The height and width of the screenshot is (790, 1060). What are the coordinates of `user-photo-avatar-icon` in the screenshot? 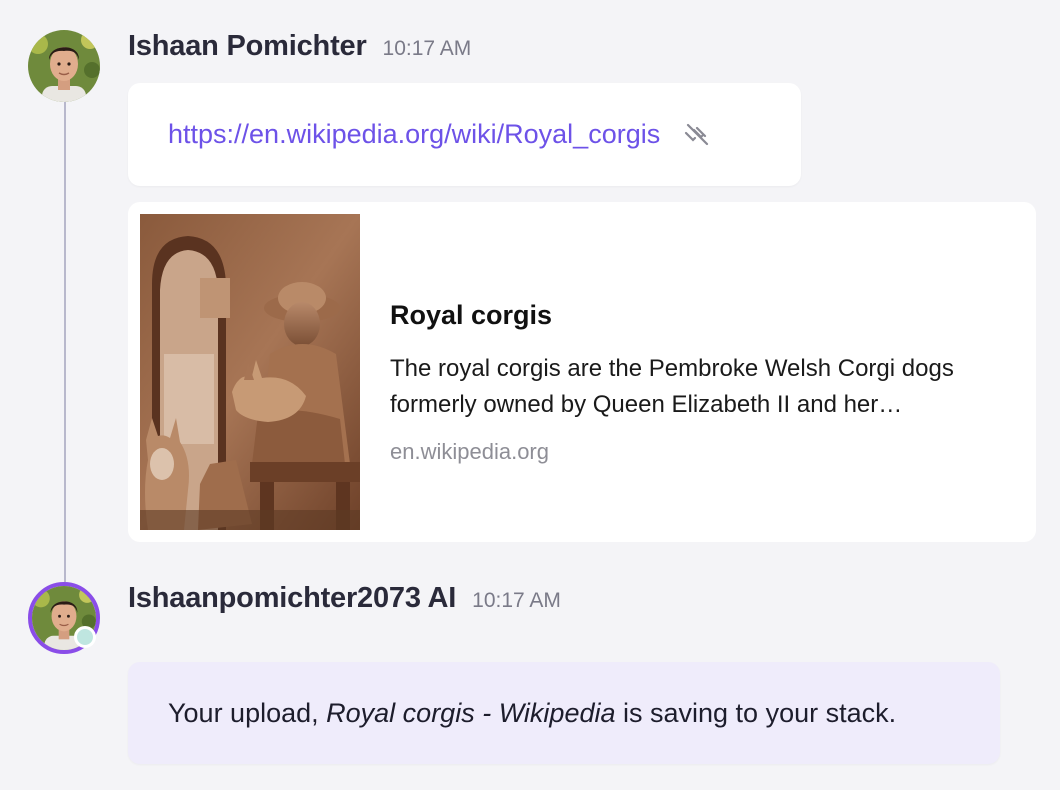 It's located at (64, 66).